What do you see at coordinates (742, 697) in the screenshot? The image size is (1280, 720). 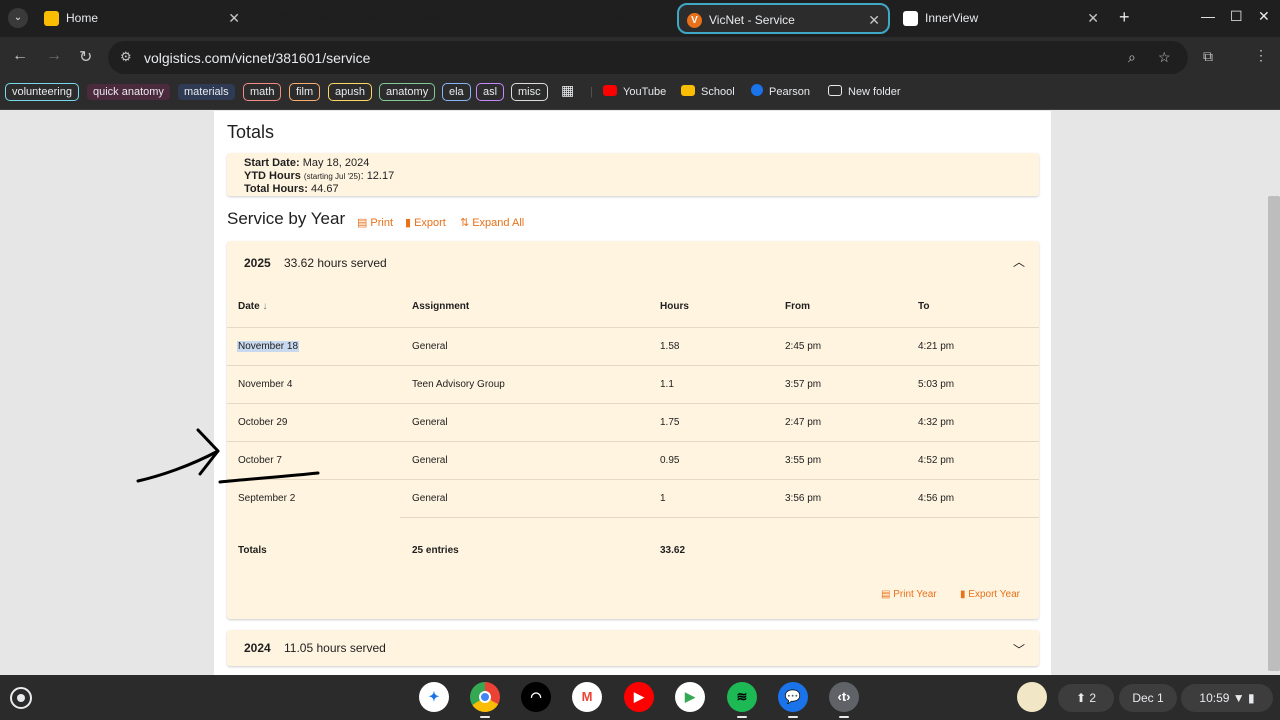 I see `spotify-icon: ≋` at bounding box center [742, 697].